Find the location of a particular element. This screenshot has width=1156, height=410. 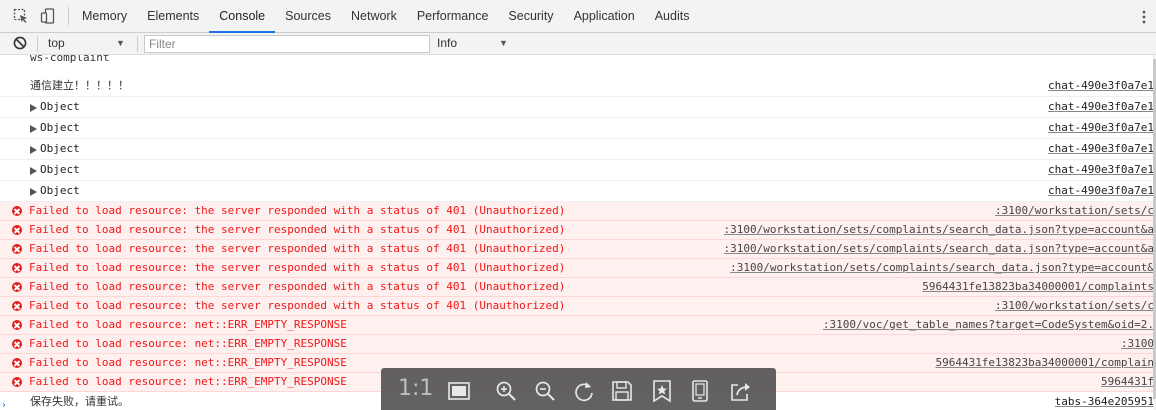

console-source-link: 5964431fe13823ba34000001/complaints is located at coordinates (1038, 287).